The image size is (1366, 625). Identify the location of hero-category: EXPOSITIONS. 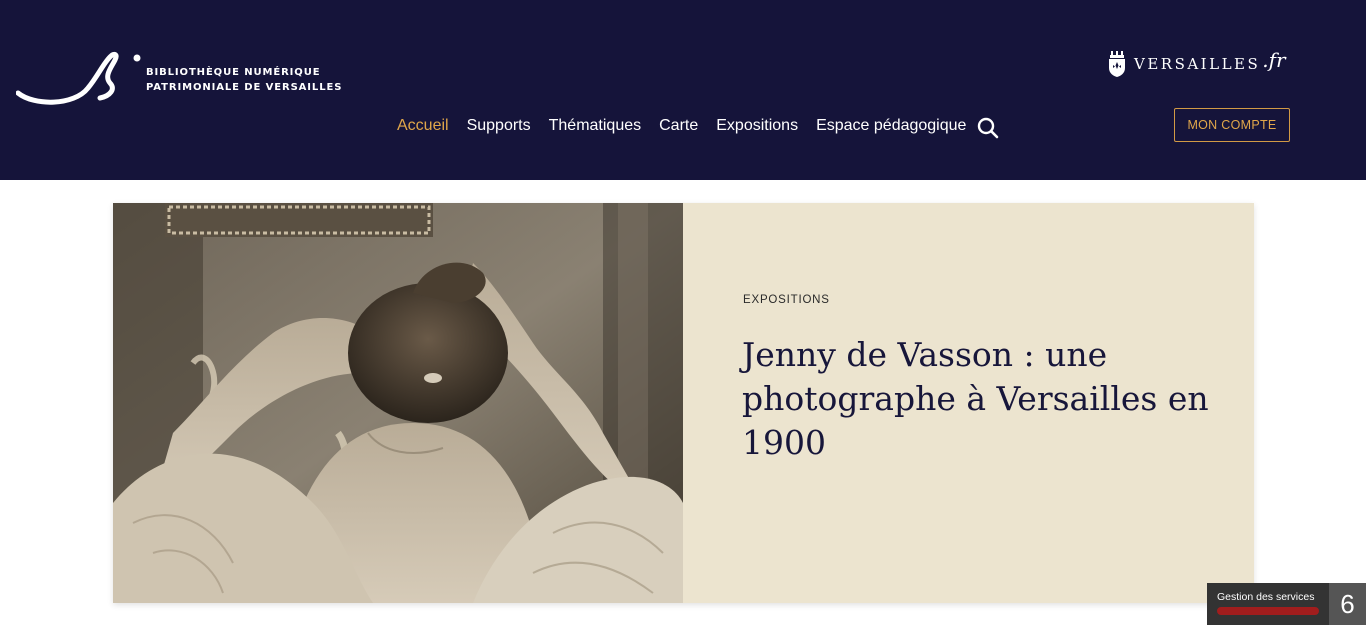
(786, 300).